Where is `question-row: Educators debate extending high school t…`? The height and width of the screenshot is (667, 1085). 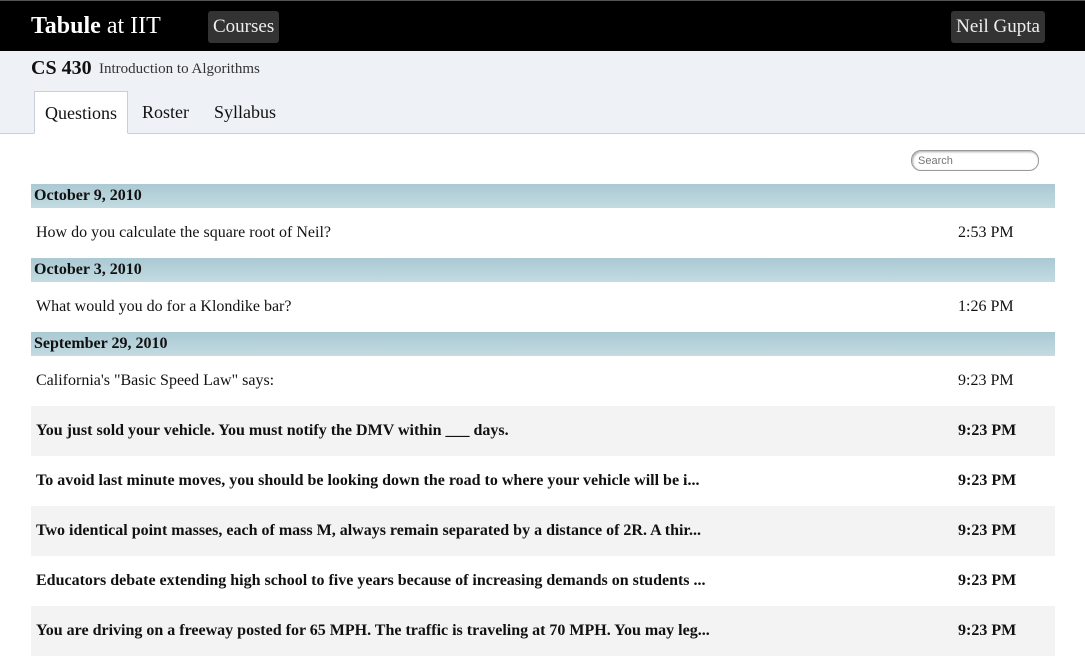
question-row: Educators debate extending high school t… is located at coordinates (543, 581).